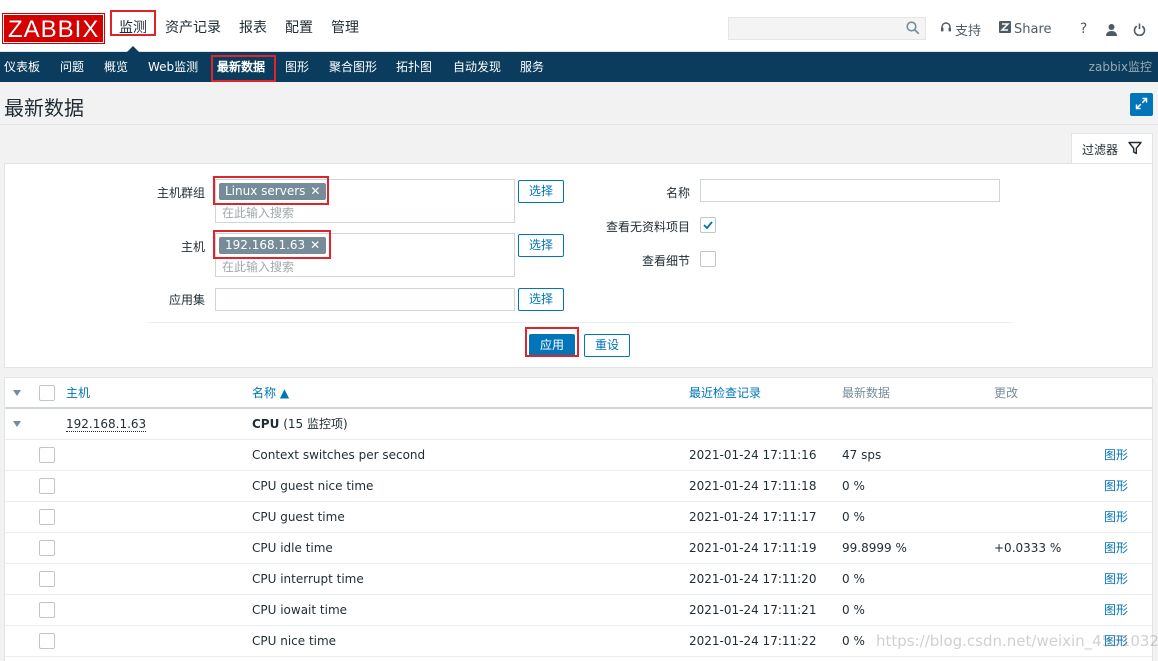  Describe the element at coordinates (579, 26) in the screenshot. I see `top-header: ZABBIX 监测 资产记录 报表 配置 管理 支持 Share ?` at that location.